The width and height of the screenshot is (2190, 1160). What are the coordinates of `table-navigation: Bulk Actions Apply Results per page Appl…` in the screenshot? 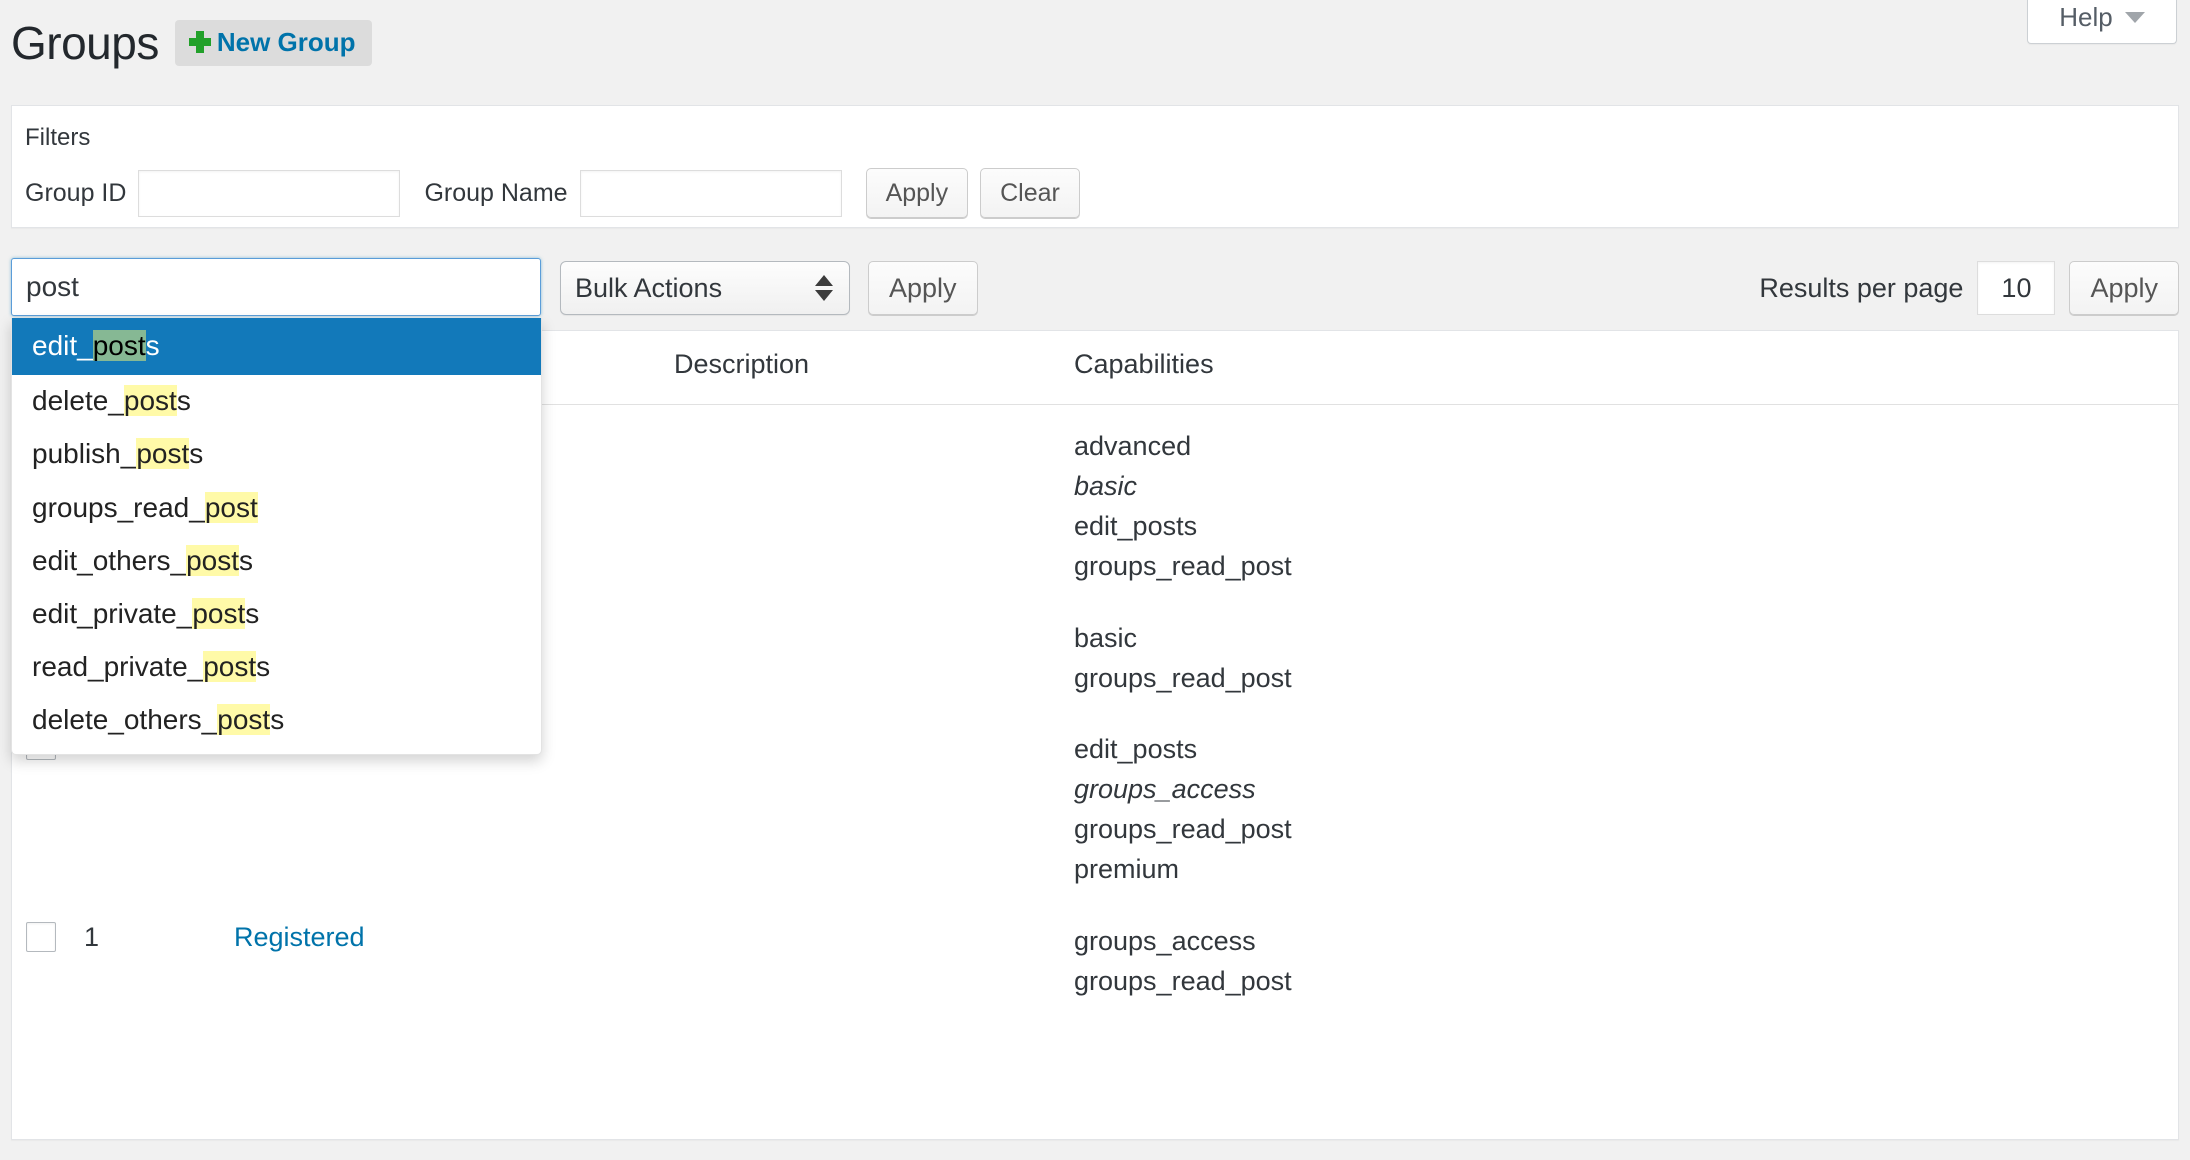 It's located at (1095, 289).